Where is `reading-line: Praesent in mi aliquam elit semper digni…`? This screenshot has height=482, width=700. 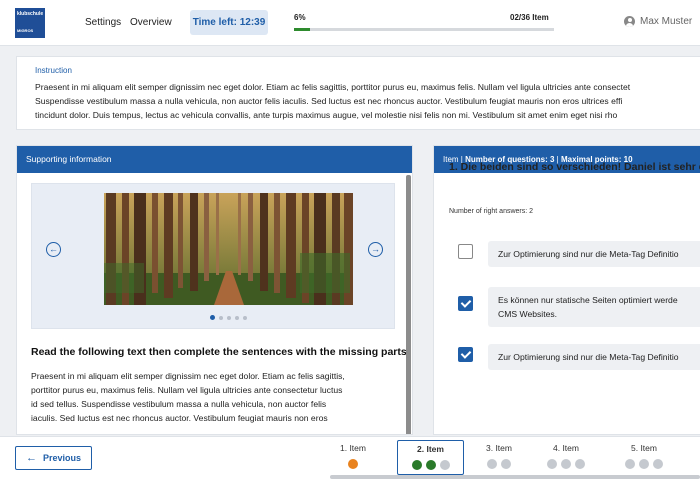
reading-line: Praesent in mi aliquam elit semper digni… is located at coordinates (188, 376).